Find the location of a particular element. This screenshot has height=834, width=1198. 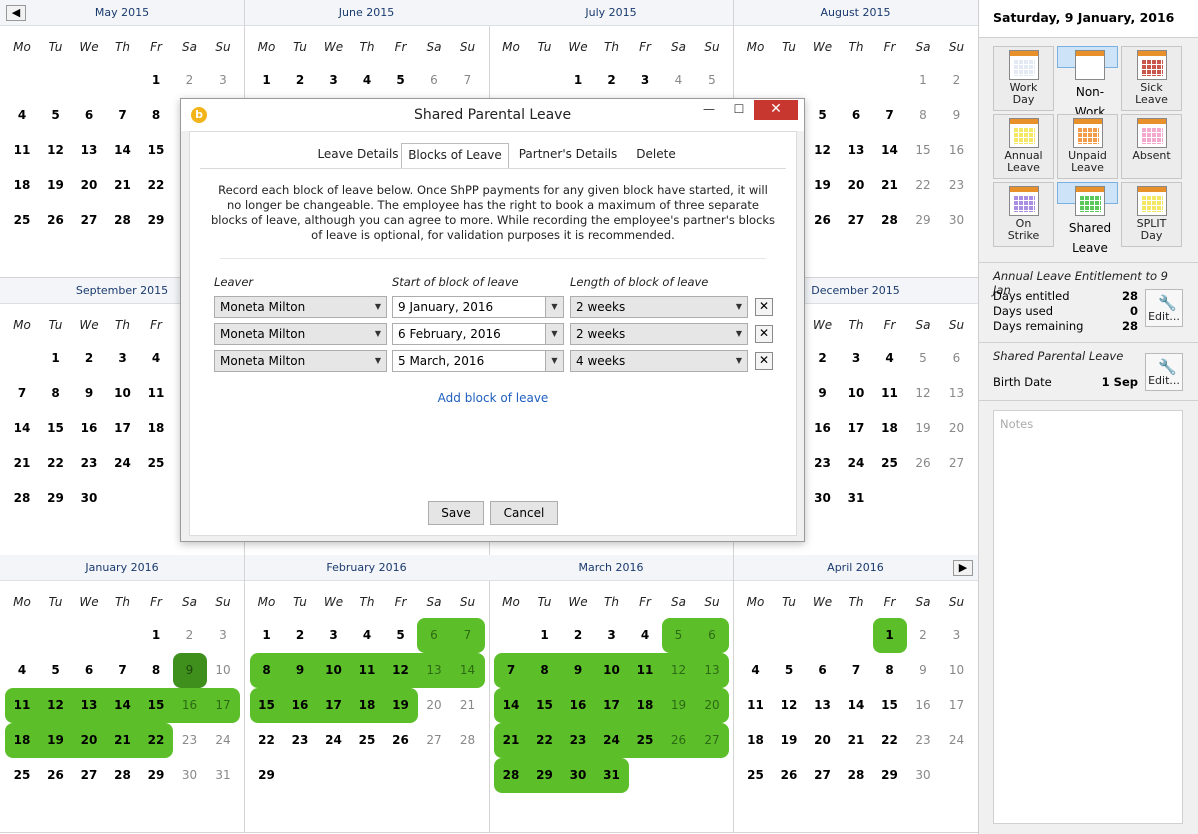

remove-block-button: ✕ is located at coordinates (764, 307).